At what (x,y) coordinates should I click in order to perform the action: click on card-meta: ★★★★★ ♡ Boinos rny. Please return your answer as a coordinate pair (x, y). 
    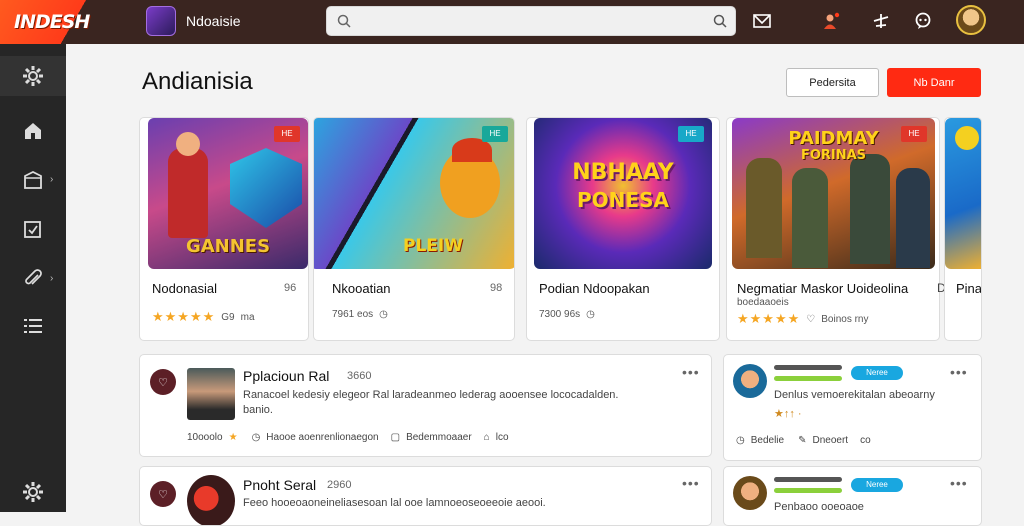
    Looking at the image, I should click on (803, 319).